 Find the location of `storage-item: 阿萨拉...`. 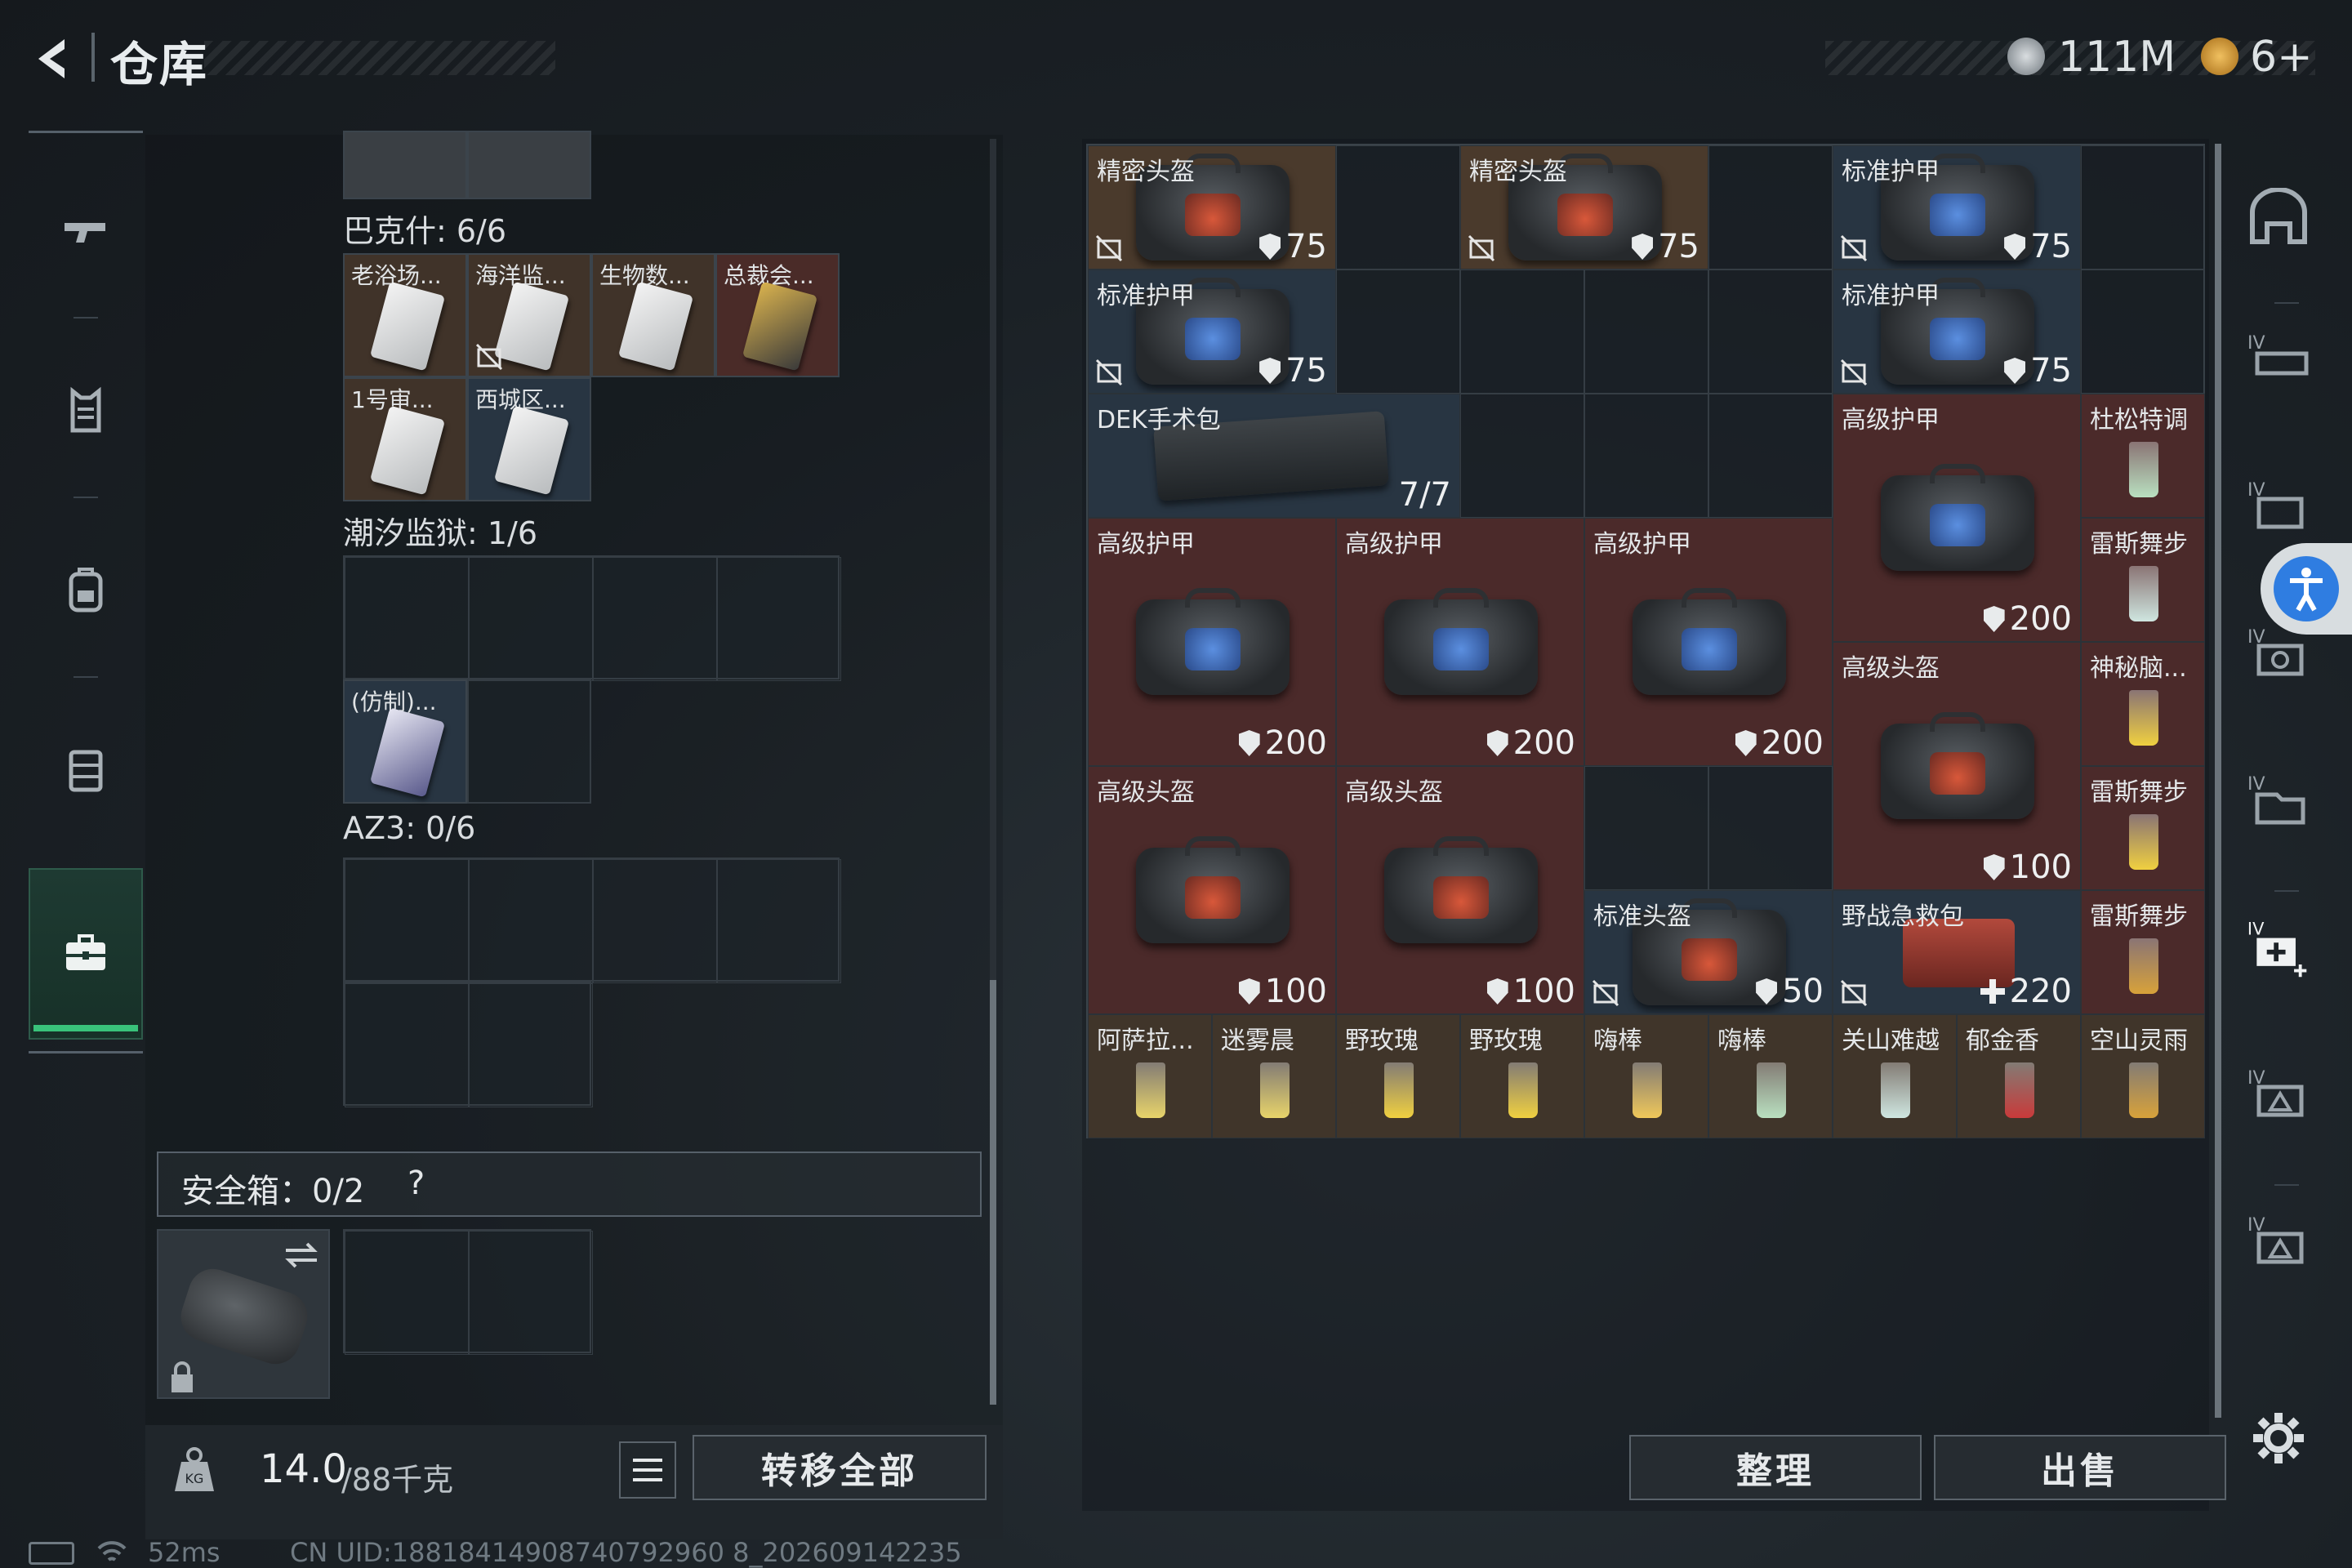

storage-item: 阿萨拉... is located at coordinates (1150, 1076).